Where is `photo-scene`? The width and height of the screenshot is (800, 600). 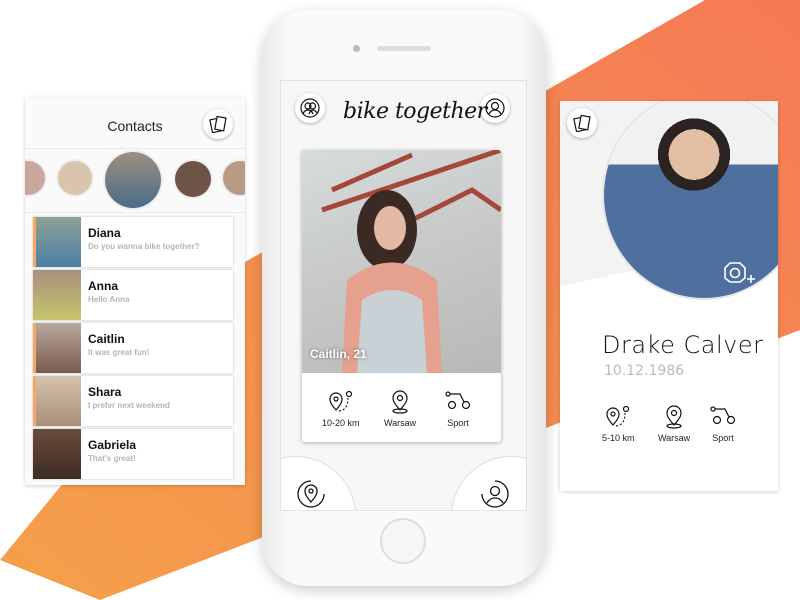 photo-scene is located at coordinates (411, 261).